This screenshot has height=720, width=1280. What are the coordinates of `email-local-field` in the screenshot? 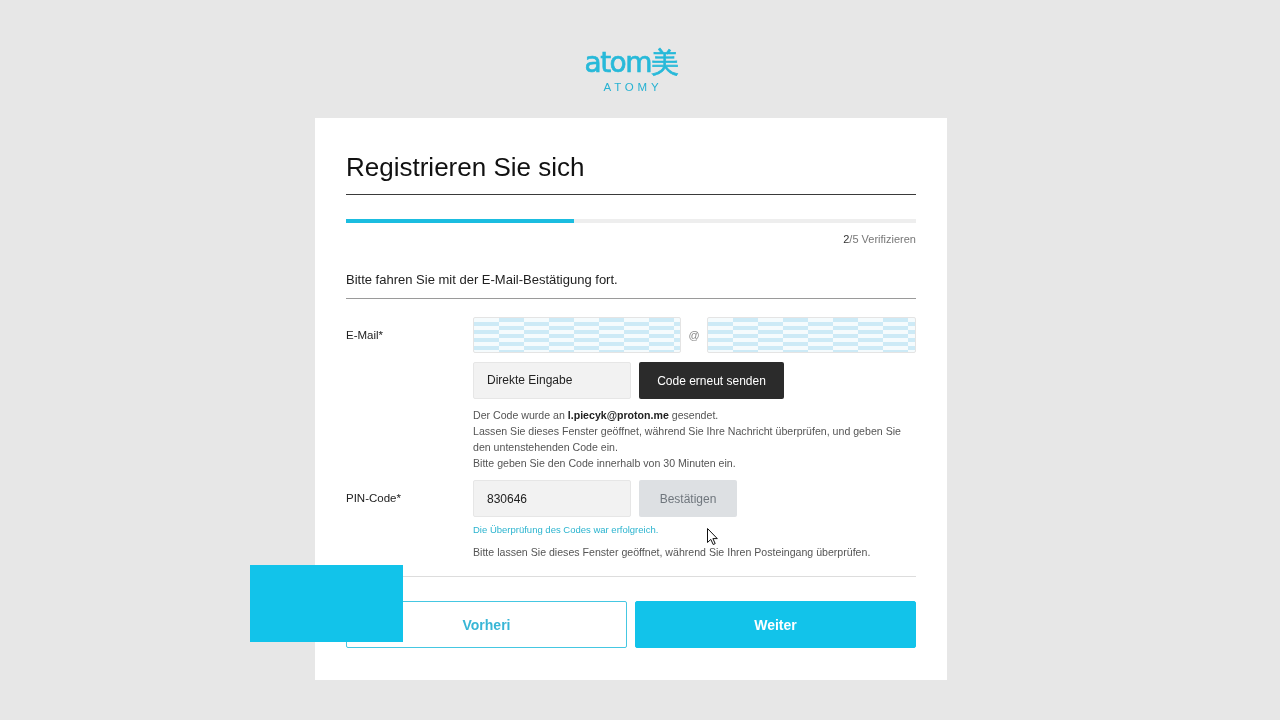 It's located at (577, 335).